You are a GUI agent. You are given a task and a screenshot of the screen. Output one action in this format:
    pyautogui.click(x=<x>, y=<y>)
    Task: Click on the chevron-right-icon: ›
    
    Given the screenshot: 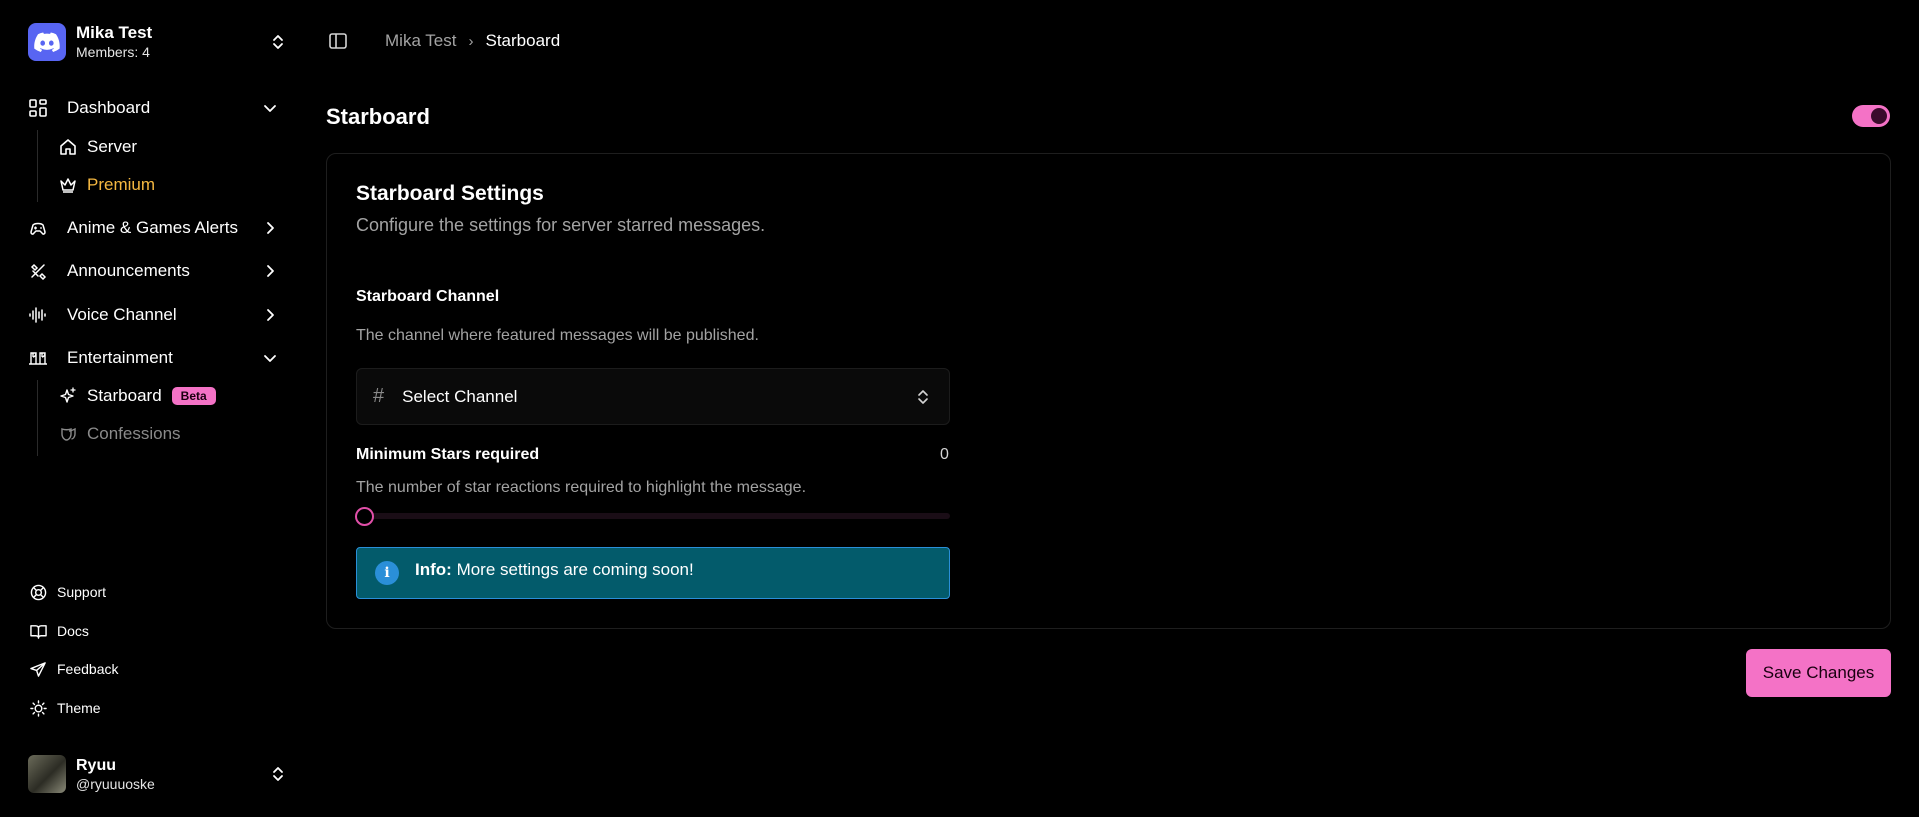 What is the action you would take?
    pyautogui.click(x=471, y=41)
    